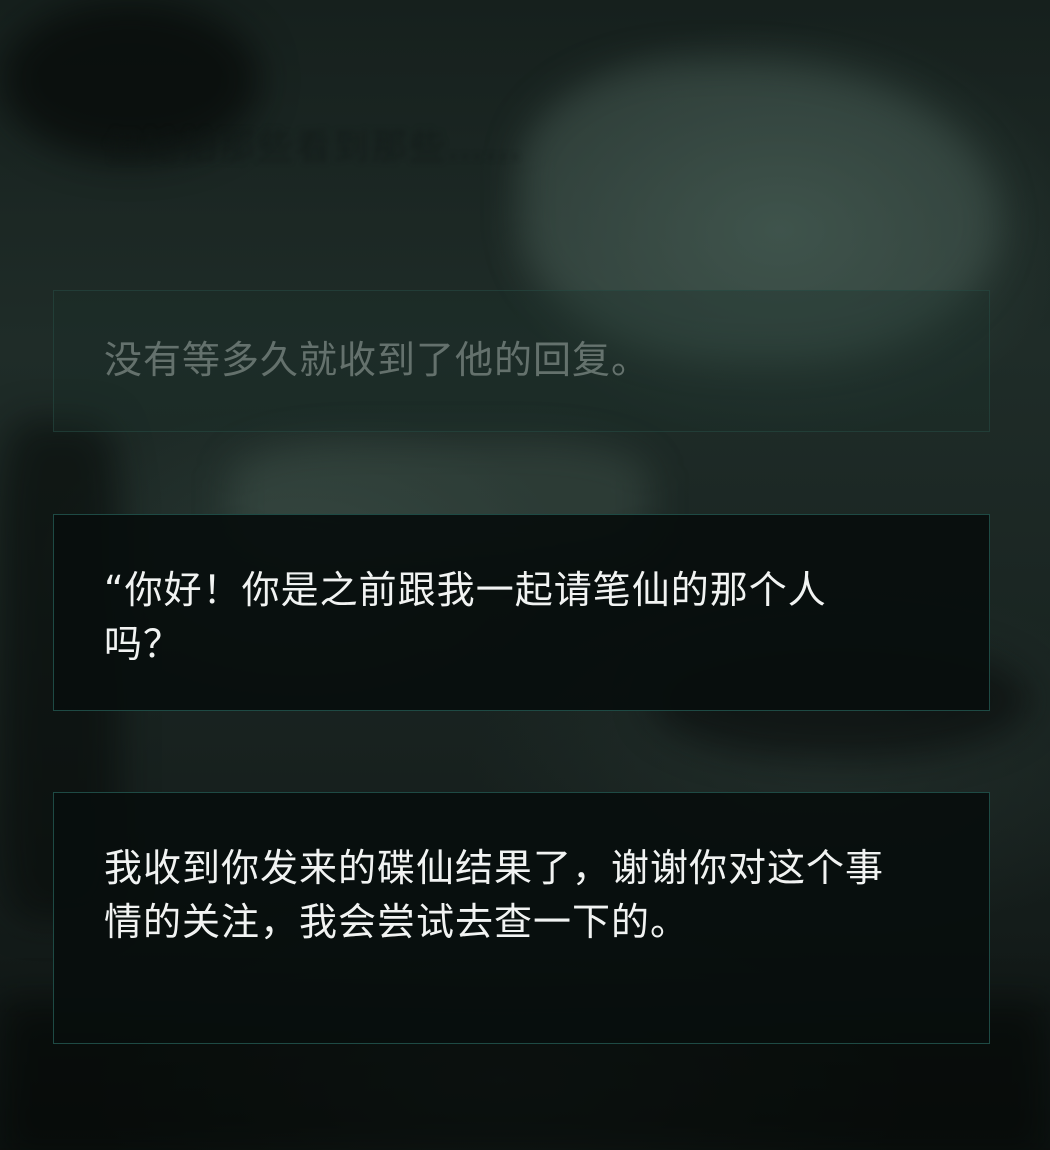 Image resolution: width=1050 pixels, height=1150 pixels. Describe the element at coordinates (377, 360) in the screenshot. I see `dialogue-text: 没有等多久就收到了他的回复。` at that location.